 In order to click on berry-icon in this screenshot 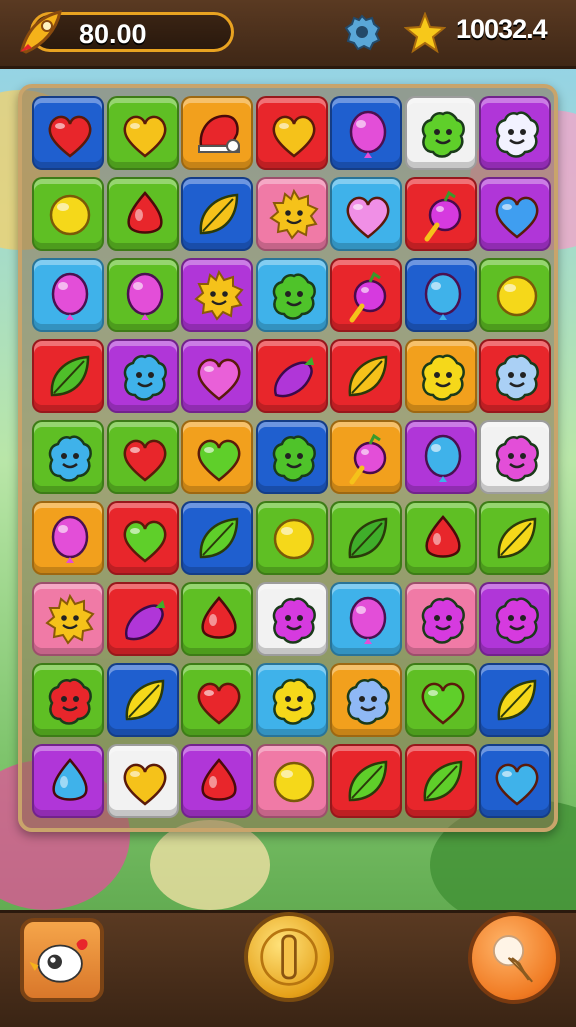, I will do `click(442, 216)`.